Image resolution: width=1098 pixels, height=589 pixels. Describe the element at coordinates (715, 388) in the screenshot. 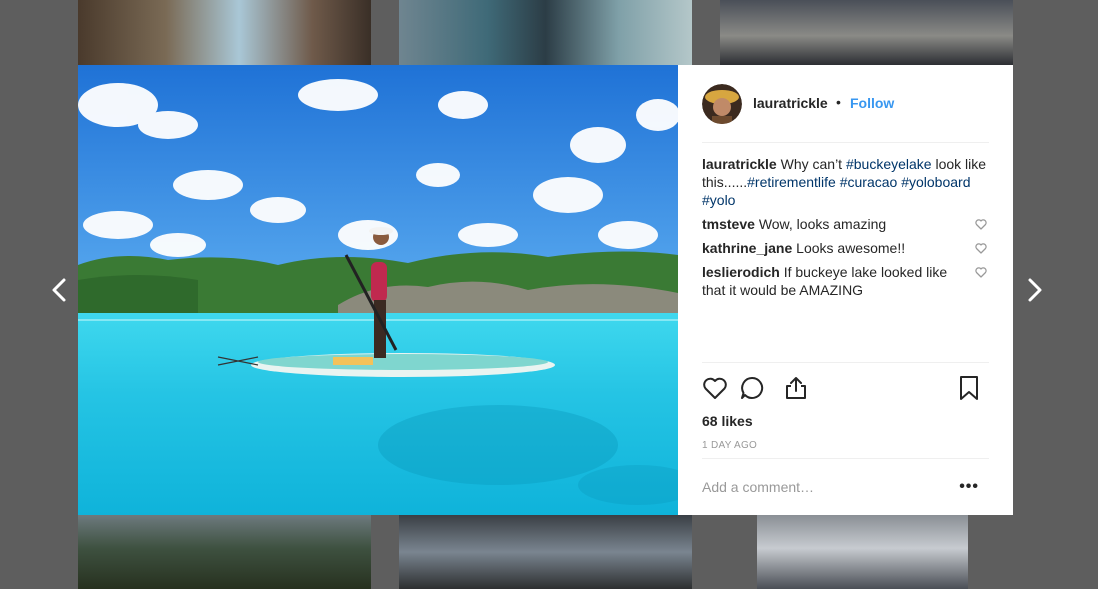

I see `heart-icon` at that location.